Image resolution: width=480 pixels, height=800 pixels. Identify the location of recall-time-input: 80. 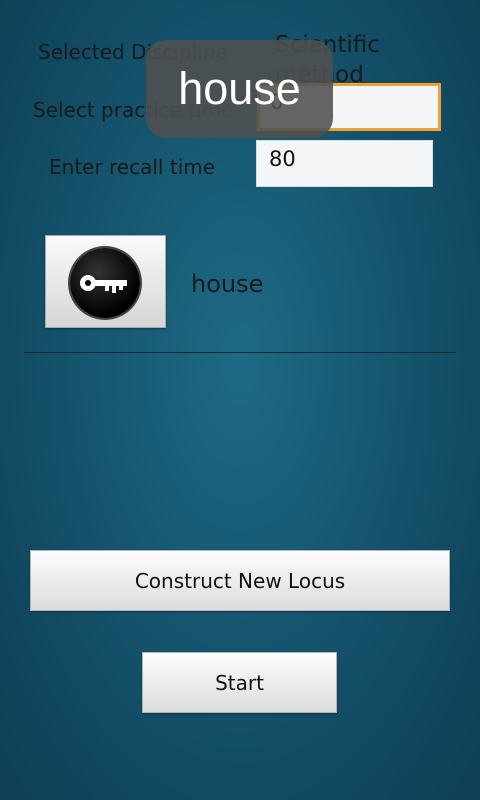
(344, 163).